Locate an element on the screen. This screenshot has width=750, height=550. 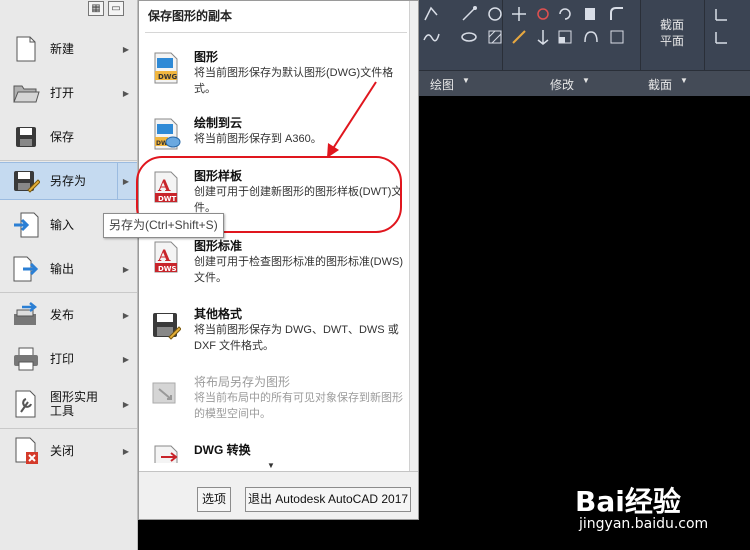
submenu-item-title: 图形标准 is located at coordinates (218, 246).